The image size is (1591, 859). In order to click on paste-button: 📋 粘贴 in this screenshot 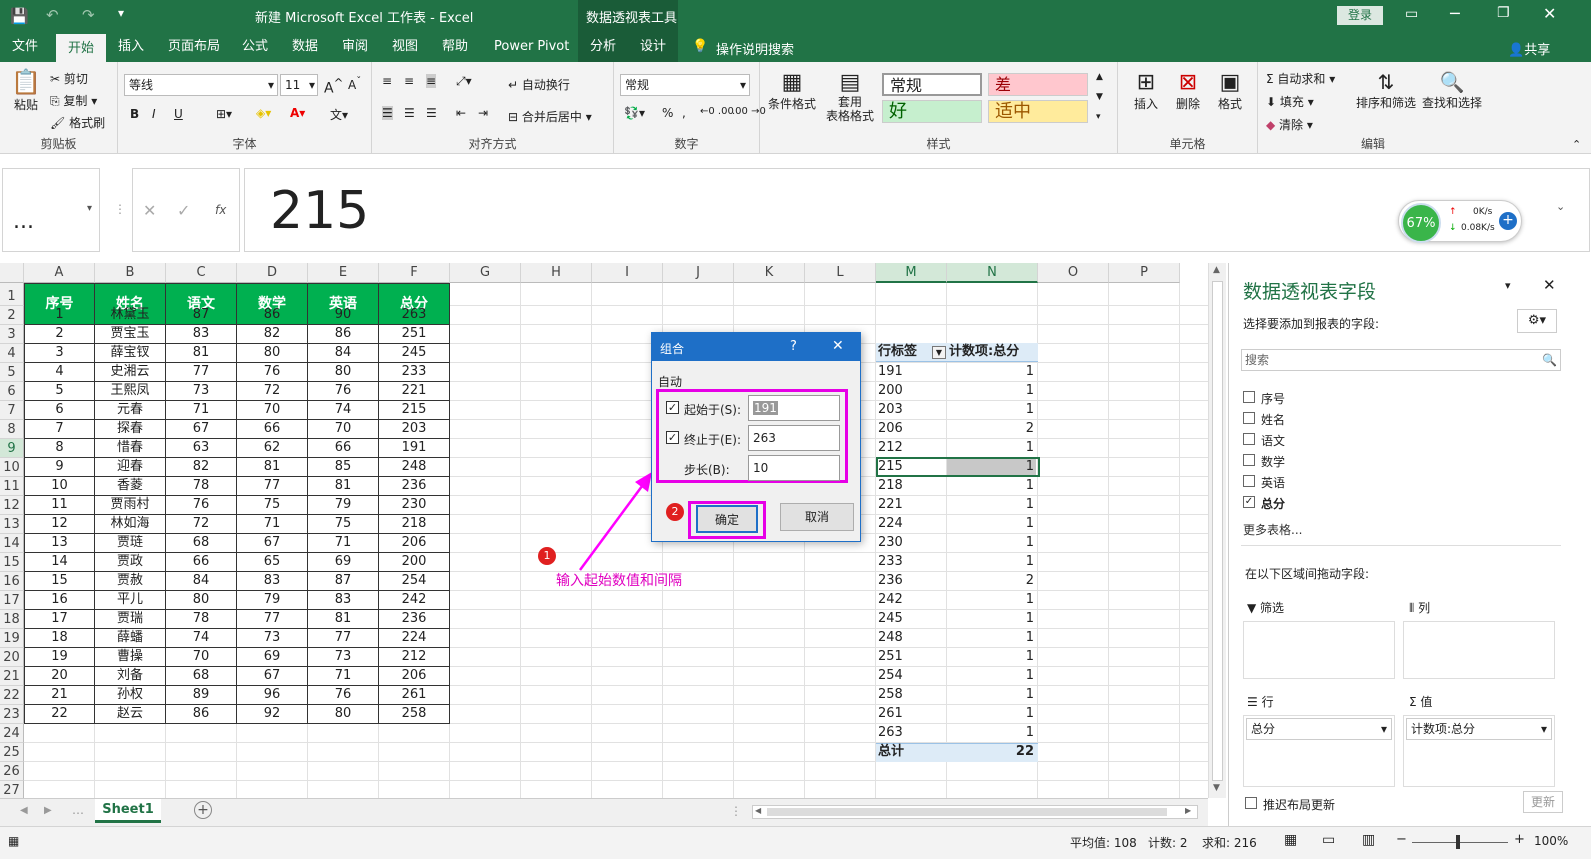, I will do `click(26, 90)`.